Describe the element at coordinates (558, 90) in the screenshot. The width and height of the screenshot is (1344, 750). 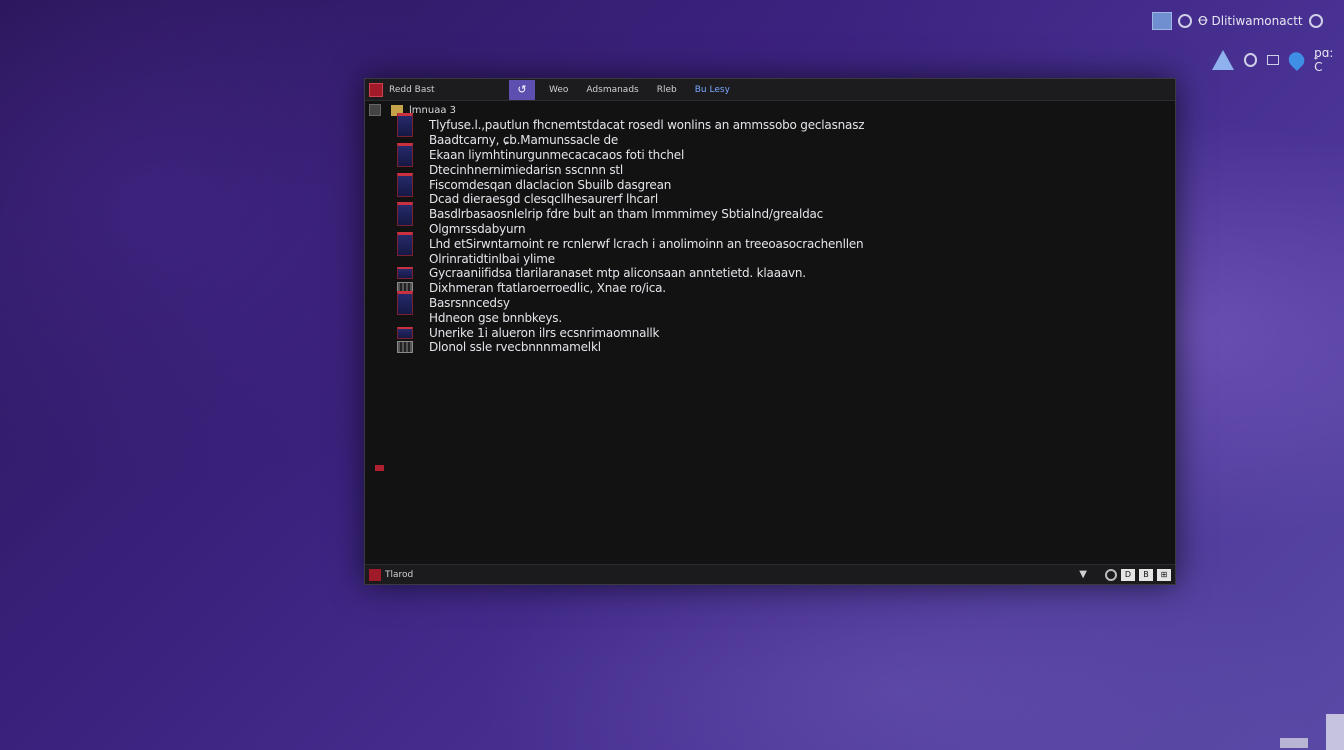
I see `menu-item-1: Weo` at that location.